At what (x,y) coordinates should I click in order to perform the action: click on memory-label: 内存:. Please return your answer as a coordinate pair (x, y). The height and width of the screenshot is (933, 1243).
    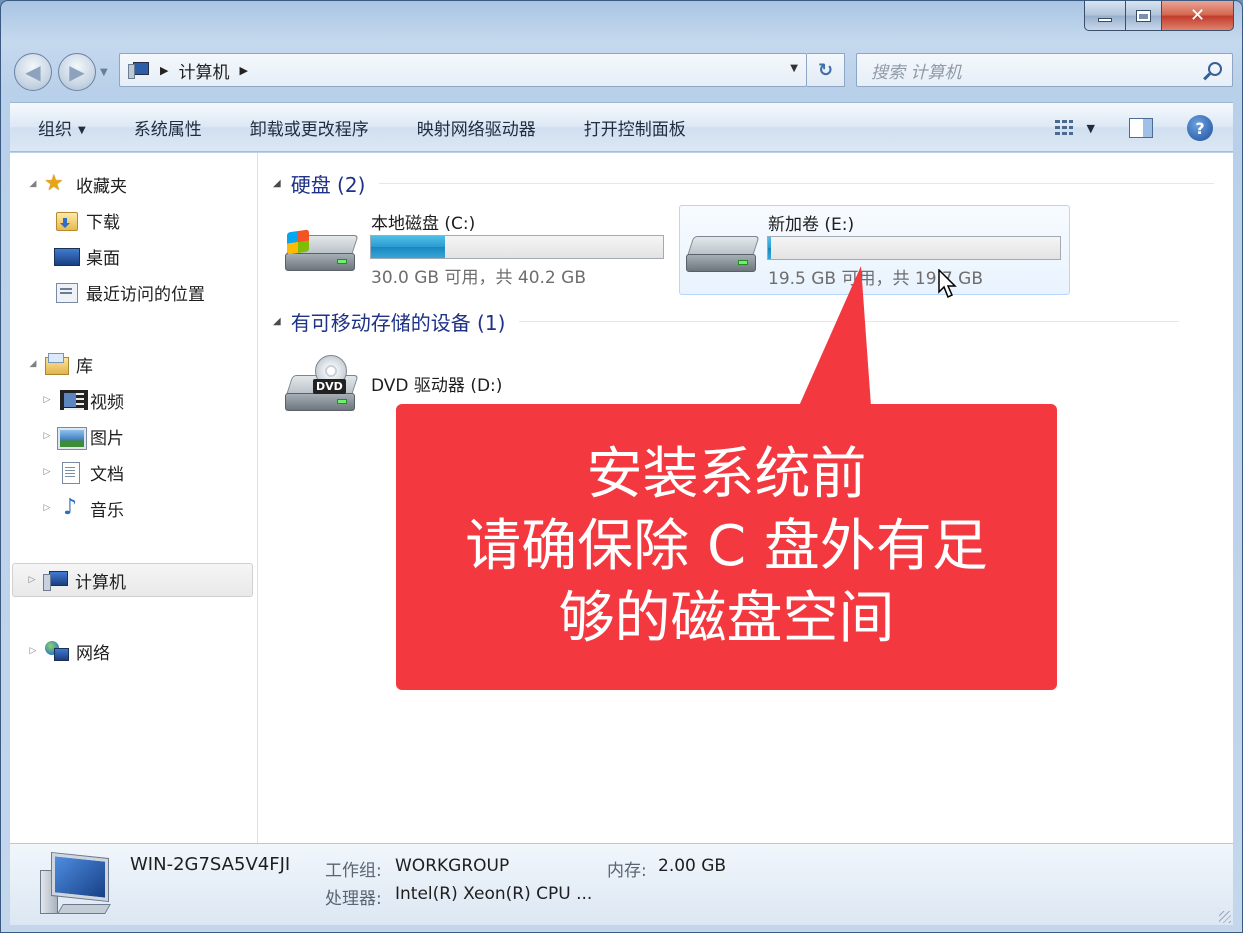
    Looking at the image, I should click on (627, 871).